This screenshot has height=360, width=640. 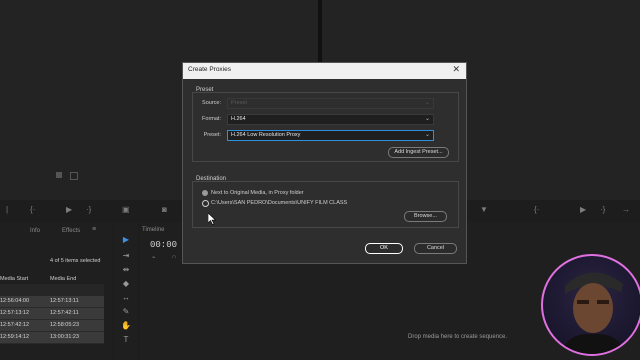 I want to click on snap-icon: ⌁, so click(x=154, y=257).